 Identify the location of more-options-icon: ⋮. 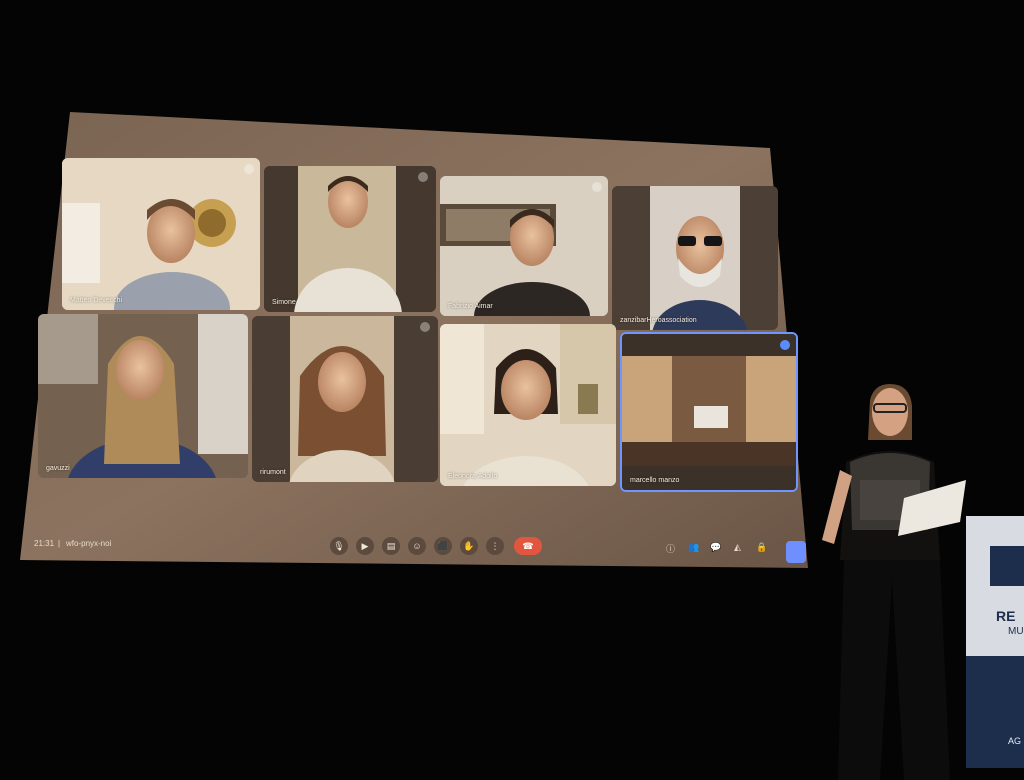
(495, 546).